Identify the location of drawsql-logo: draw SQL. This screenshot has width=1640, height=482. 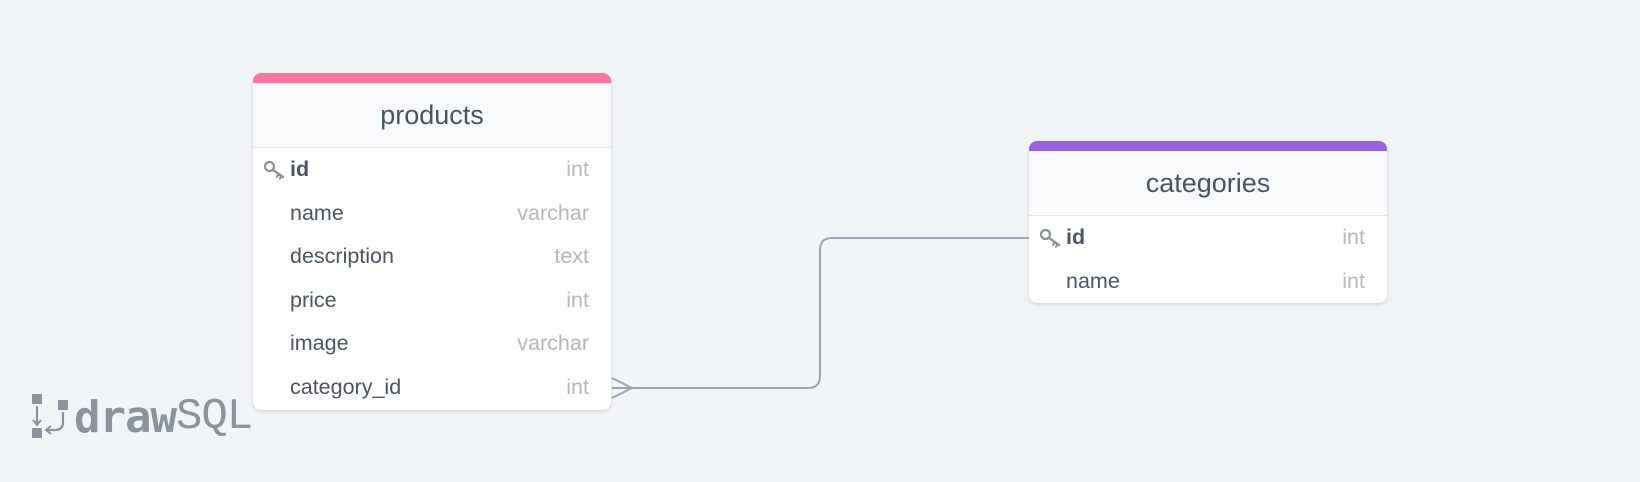
(141, 417).